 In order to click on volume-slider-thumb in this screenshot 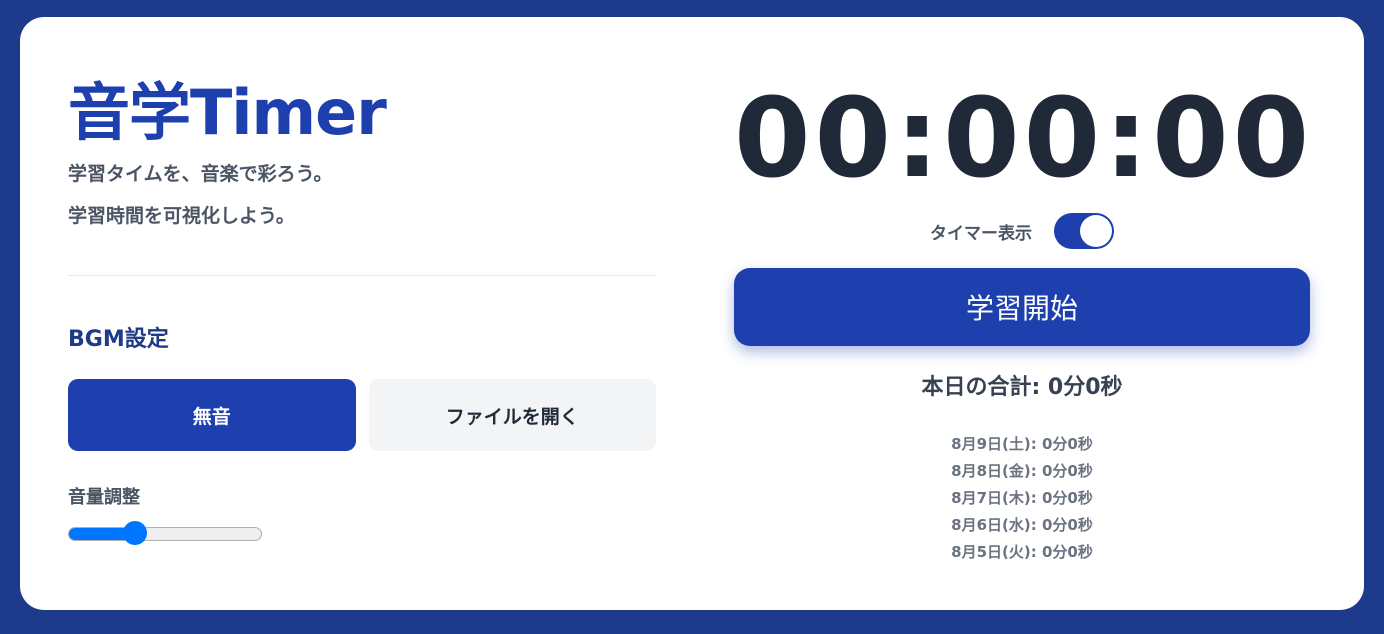, I will do `click(134, 533)`.